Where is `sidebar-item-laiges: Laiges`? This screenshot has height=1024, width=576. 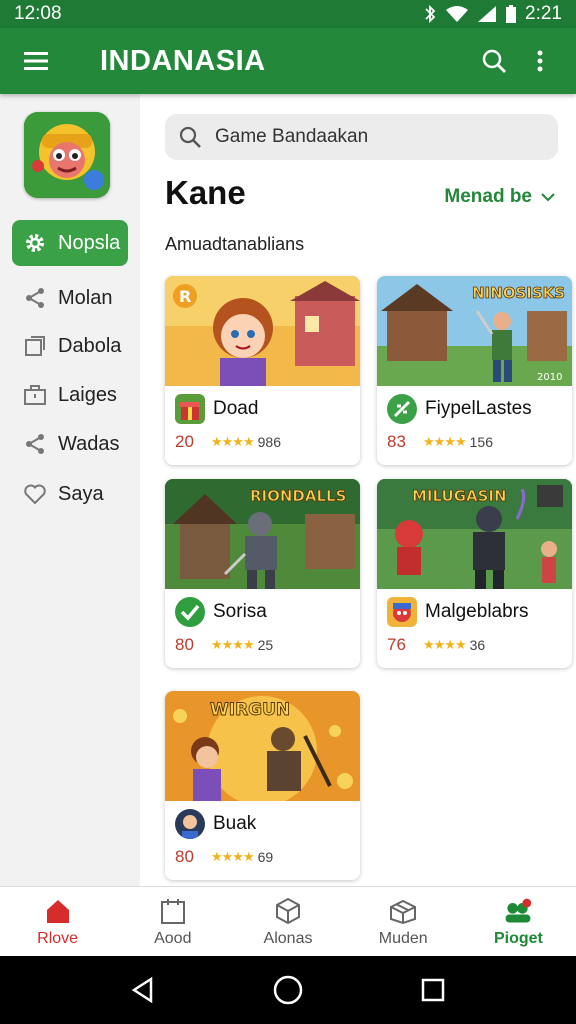
sidebar-item-laiges: Laiges is located at coordinates (70, 395).